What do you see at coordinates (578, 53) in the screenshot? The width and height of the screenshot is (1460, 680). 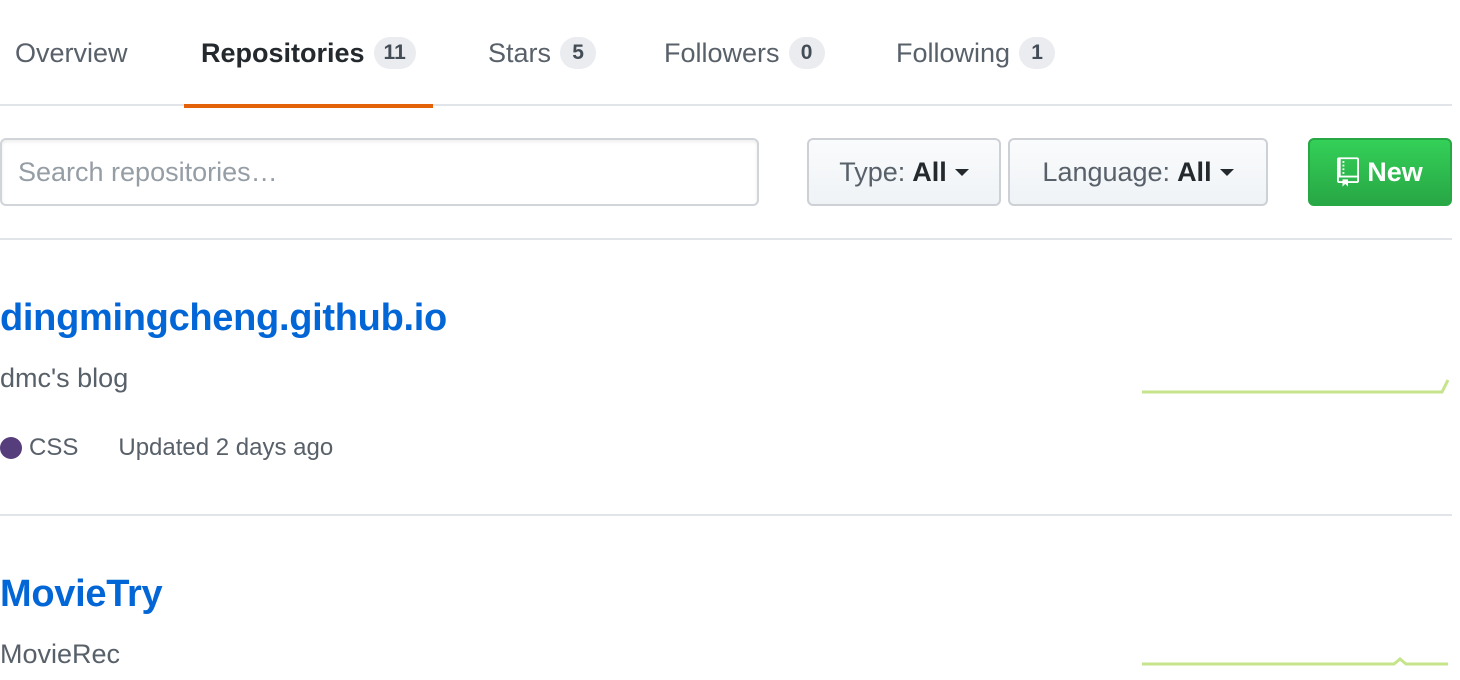 I see `tab-stars-count: 5` at bounding box center [578, 53].